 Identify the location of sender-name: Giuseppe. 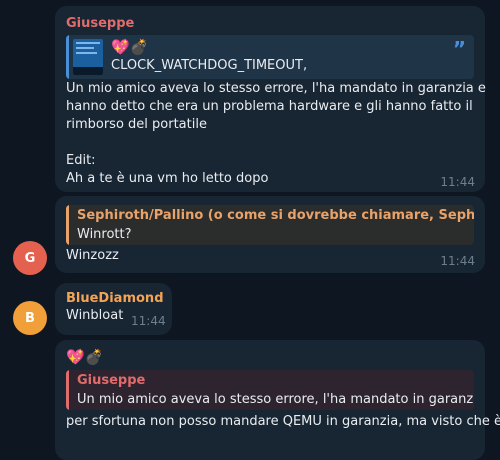
(100, 23).